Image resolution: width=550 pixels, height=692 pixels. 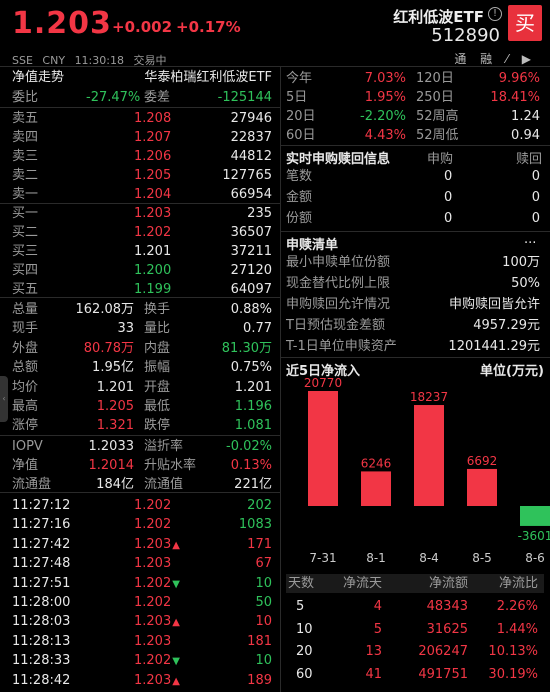 I want to click on tick-row: 11:27:48 1.203 67, so click(x=143, y=563).